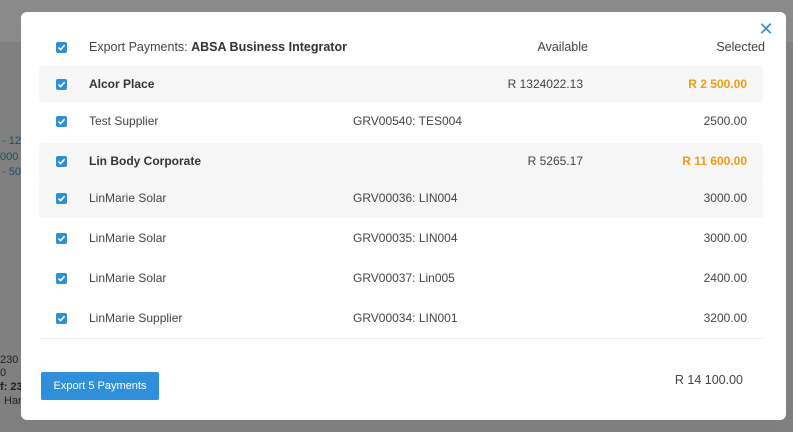  What do you see at coordinates (708, 380) in the screenshot?
I see `total-amount: R 14 100.00` at bounding box center [708, 380].